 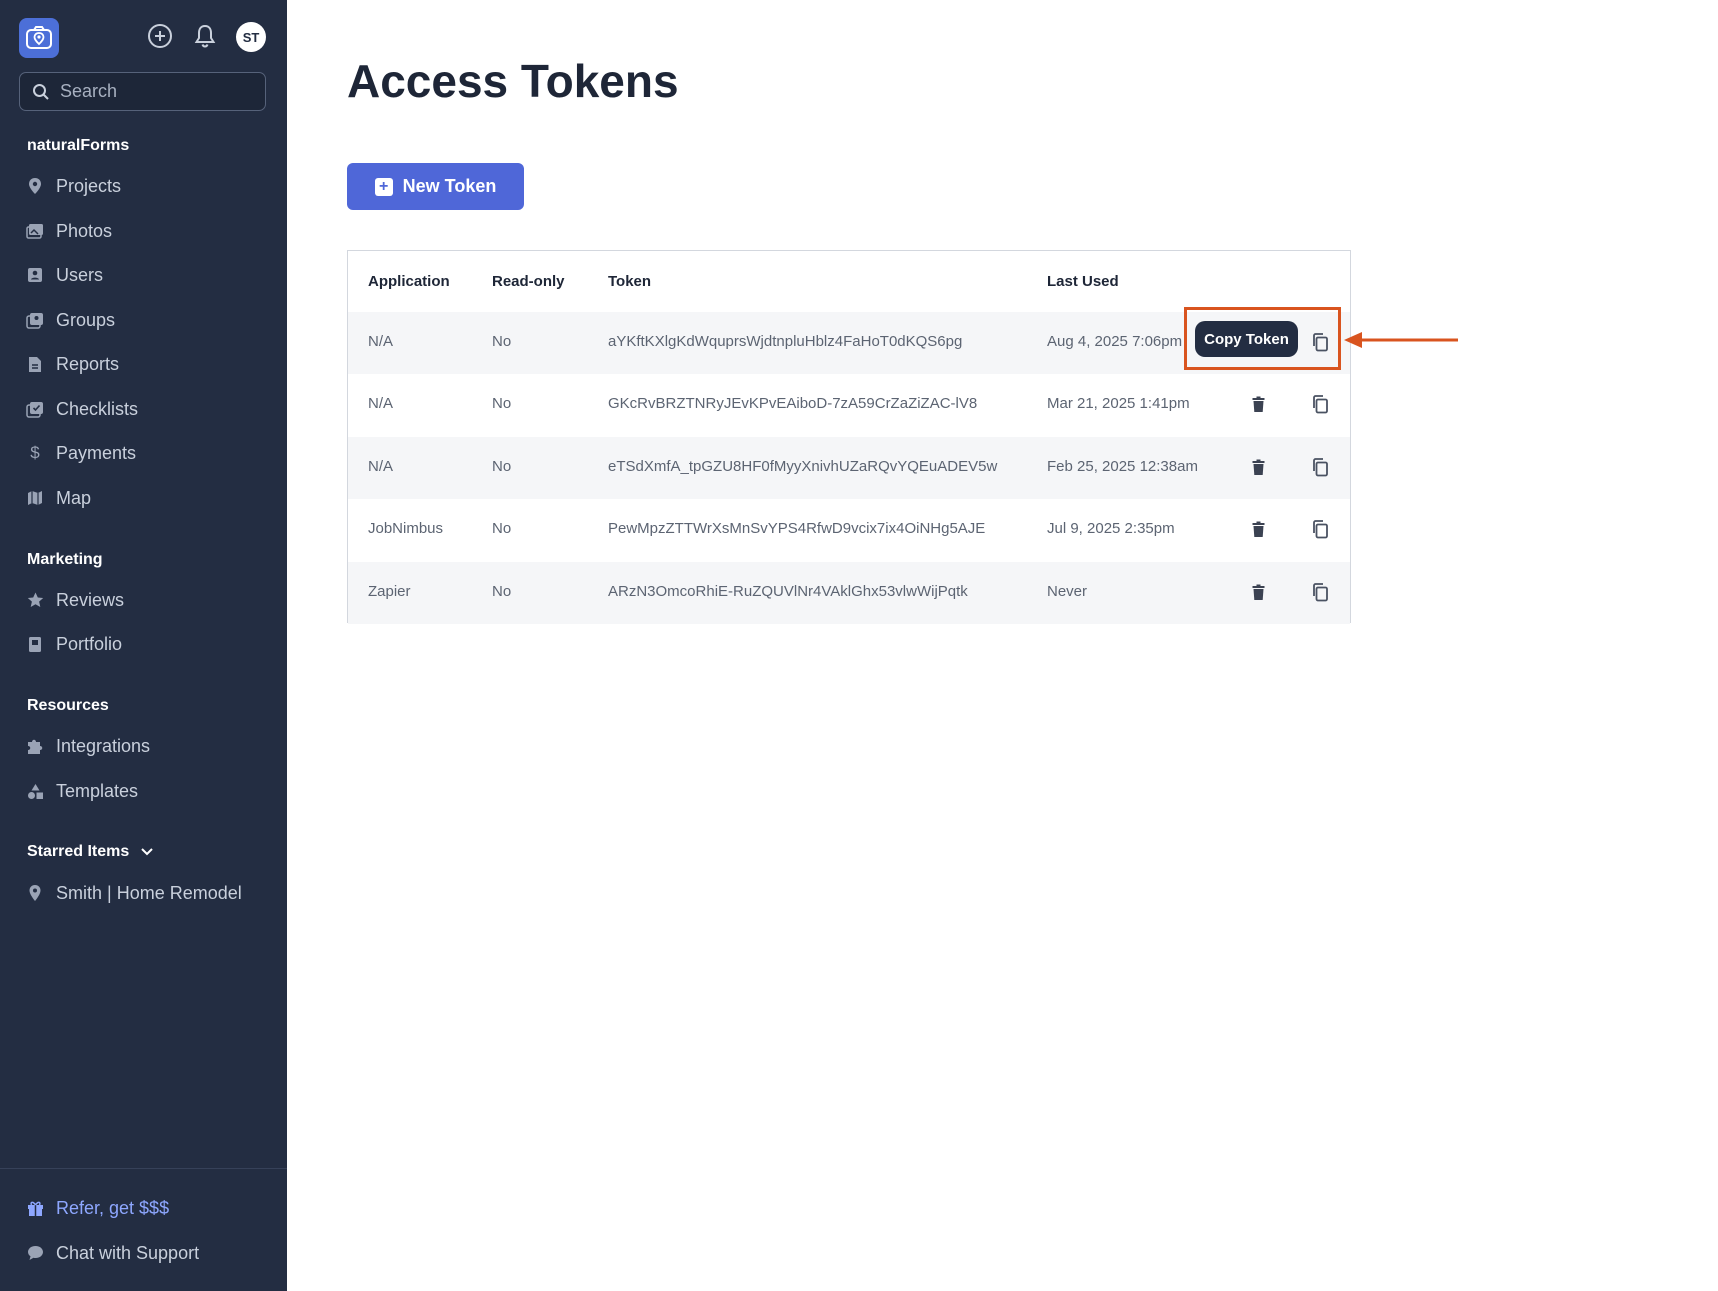 I want to click on section-title-marketing: Marketing, so click(x=65, y=559).